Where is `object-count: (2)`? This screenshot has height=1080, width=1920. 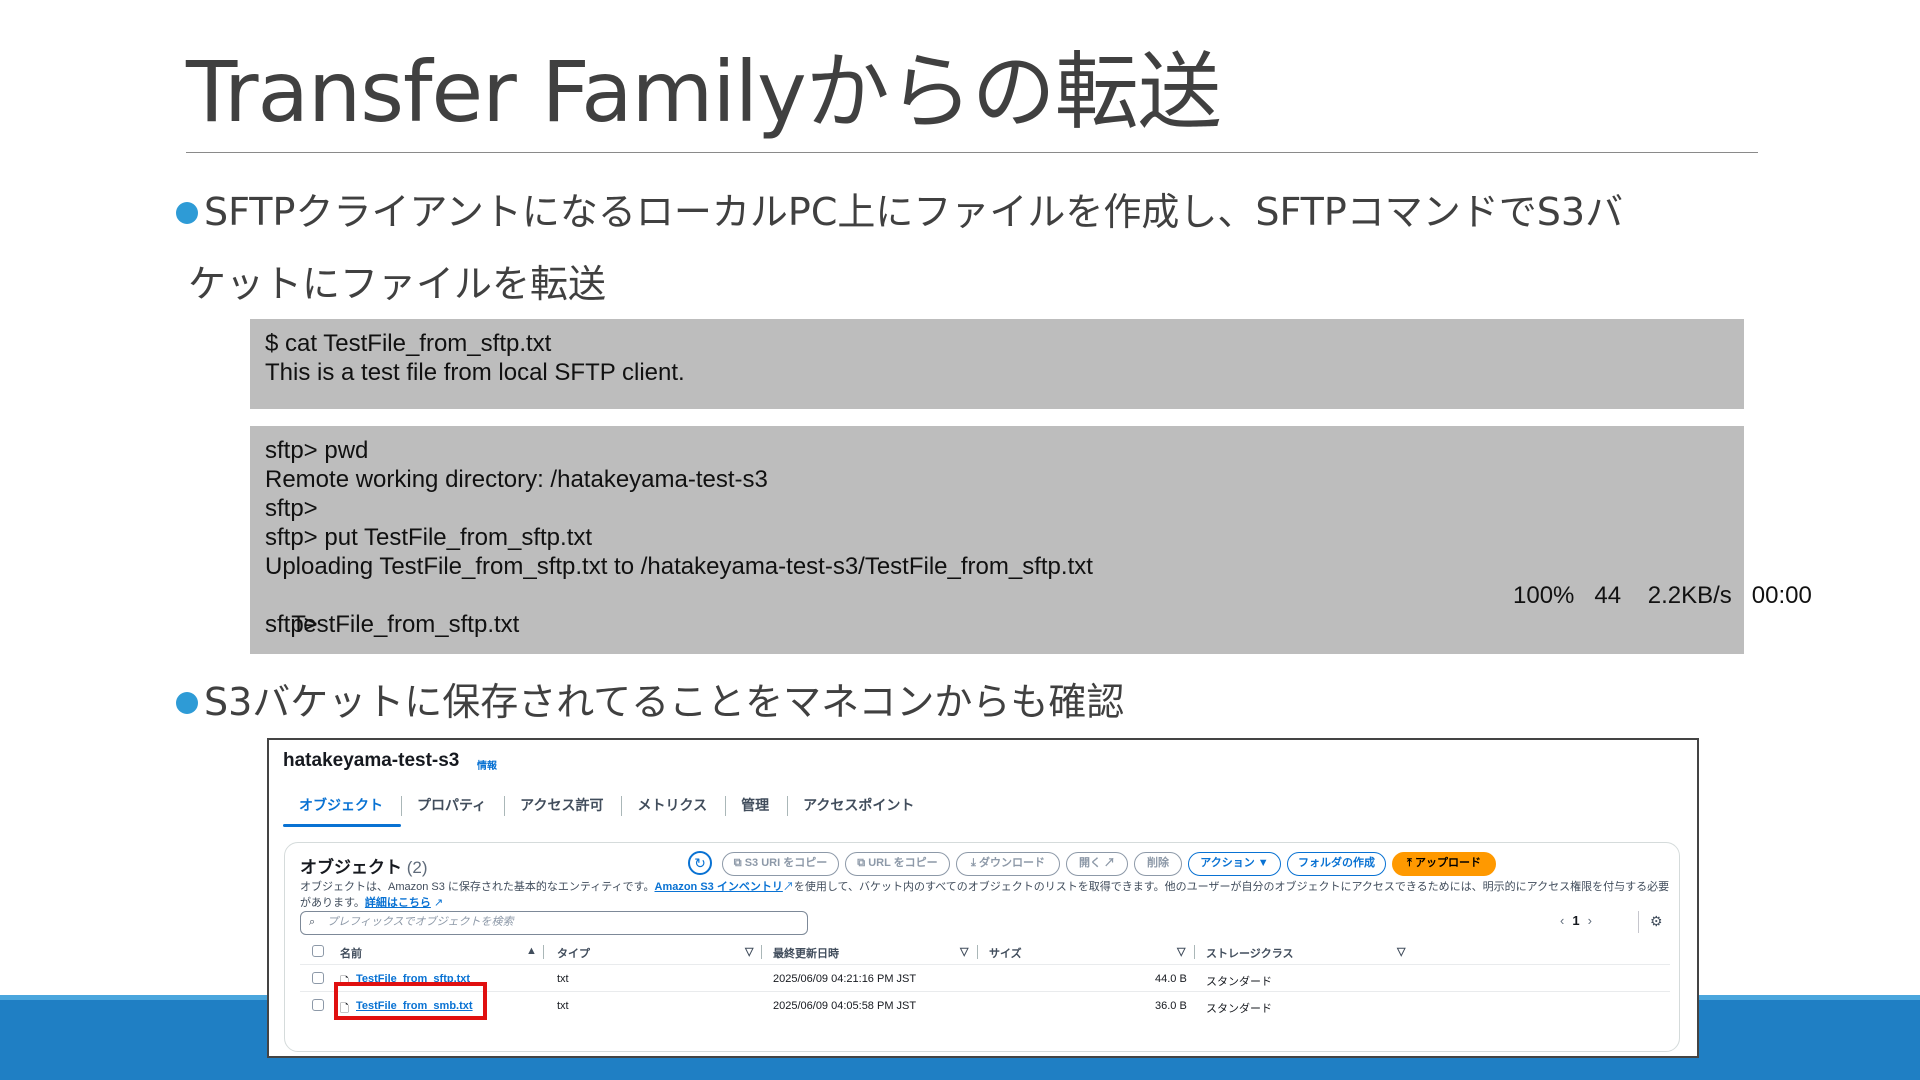
object-count: (2) is located at coordinates (417, 867).